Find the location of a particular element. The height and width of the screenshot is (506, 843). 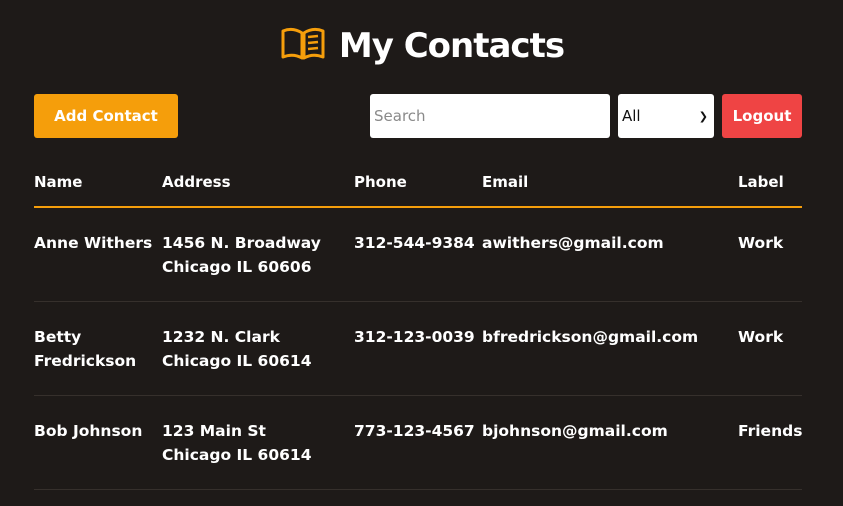

book-open-icon is located at coordinates (303, 46).